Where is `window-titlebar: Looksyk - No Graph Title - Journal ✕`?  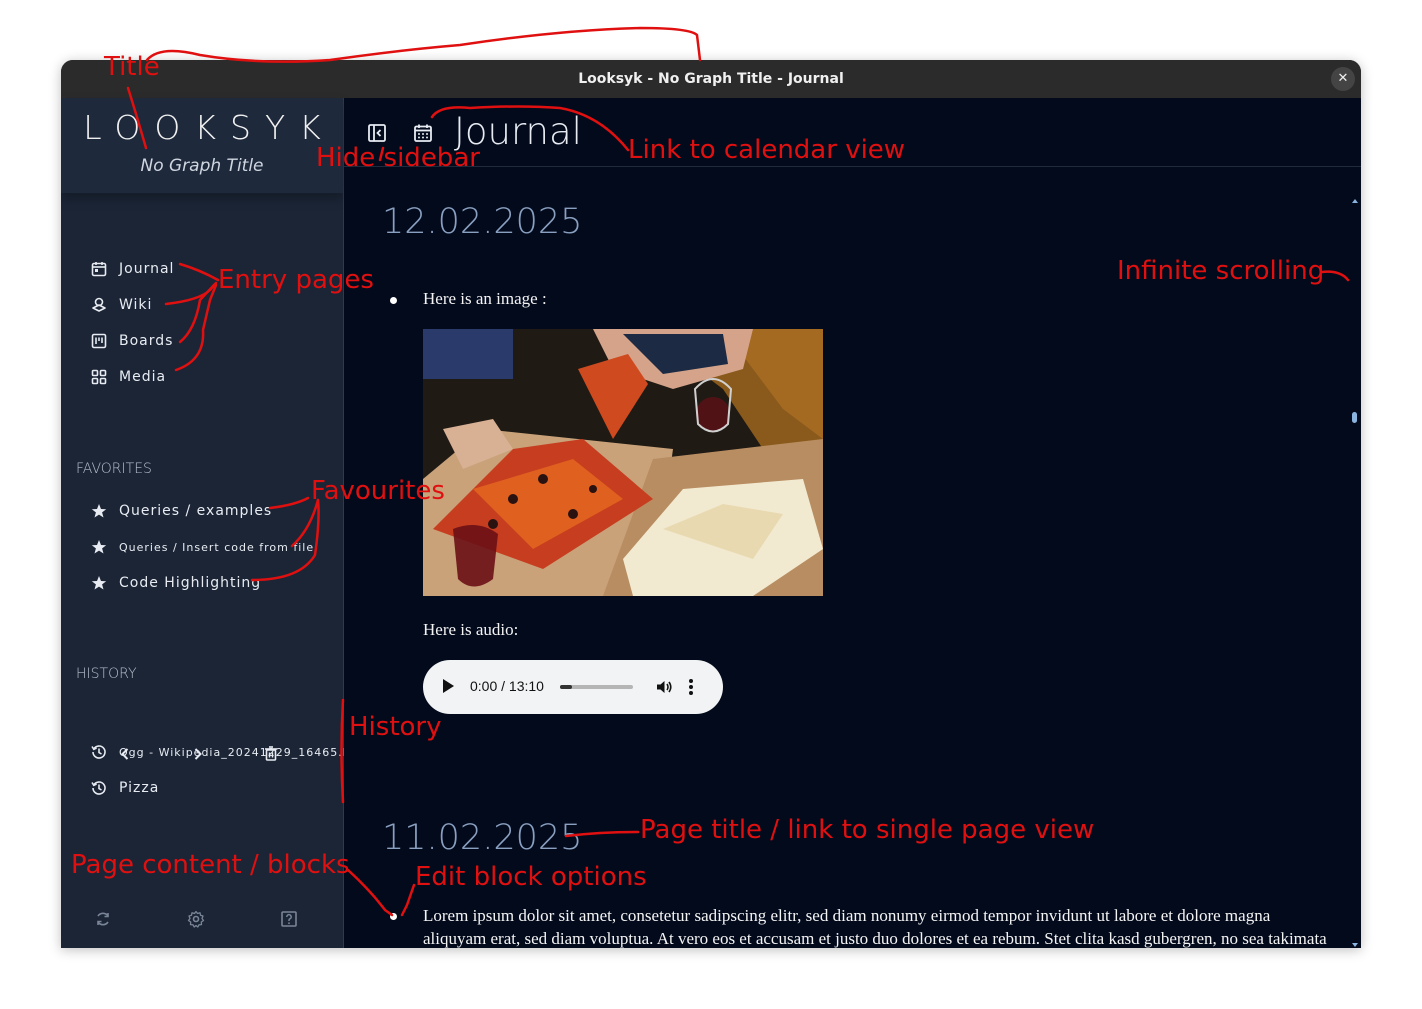 window-titlebar: Looksyk - No Graph Title - Journal ✕ is located at coordinates (711, 79).